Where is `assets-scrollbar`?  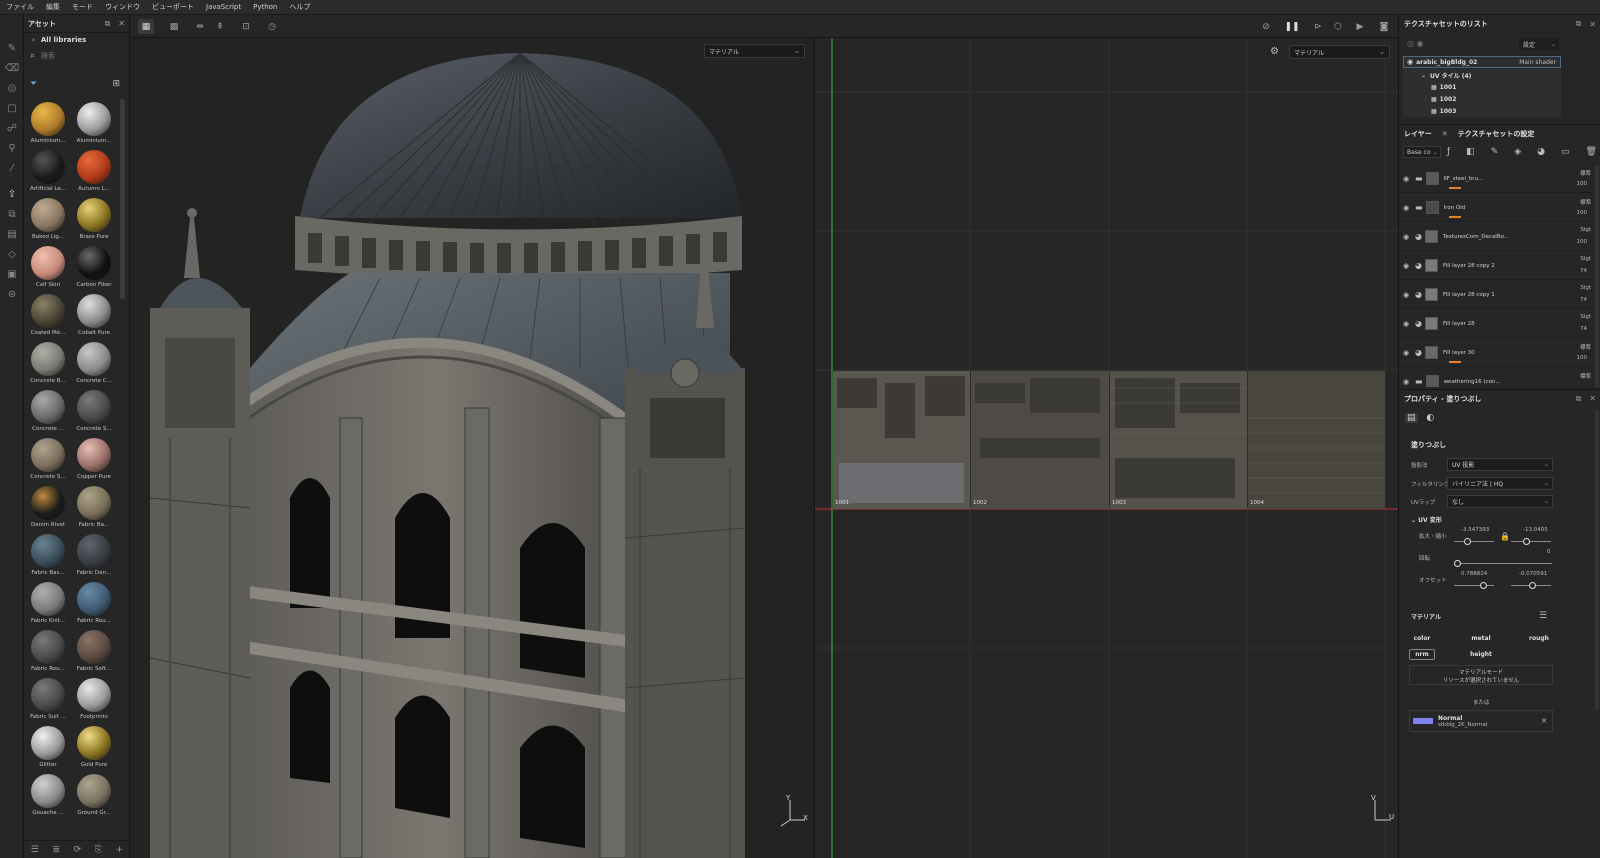
assets-scrollbar is located at coordinates (122, 199).